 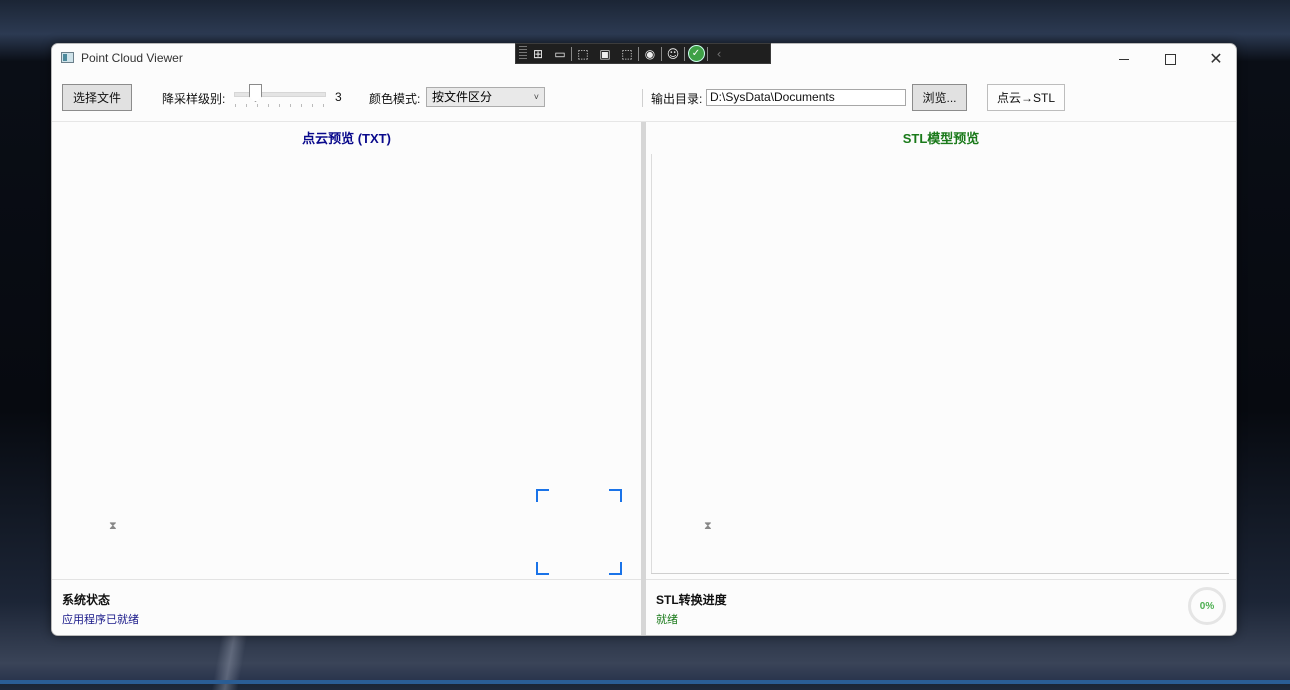 What do you see at coordinates (1207, 606) in the screenshot?
I see `stl-progress-ring: 0%` at bounding box center [1207, 606].